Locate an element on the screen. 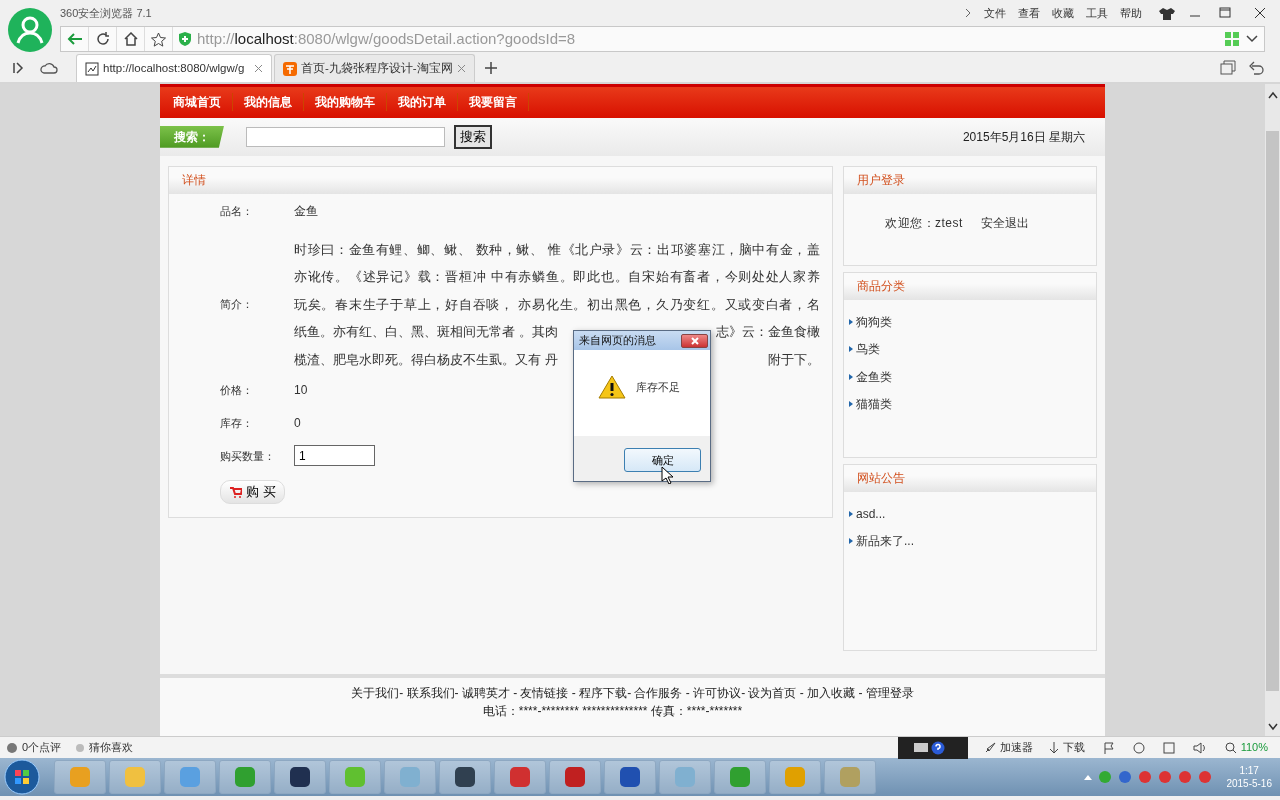 The image size is (1280, 800). nav-link: 商城首页 is located at coordinates (197, 102).